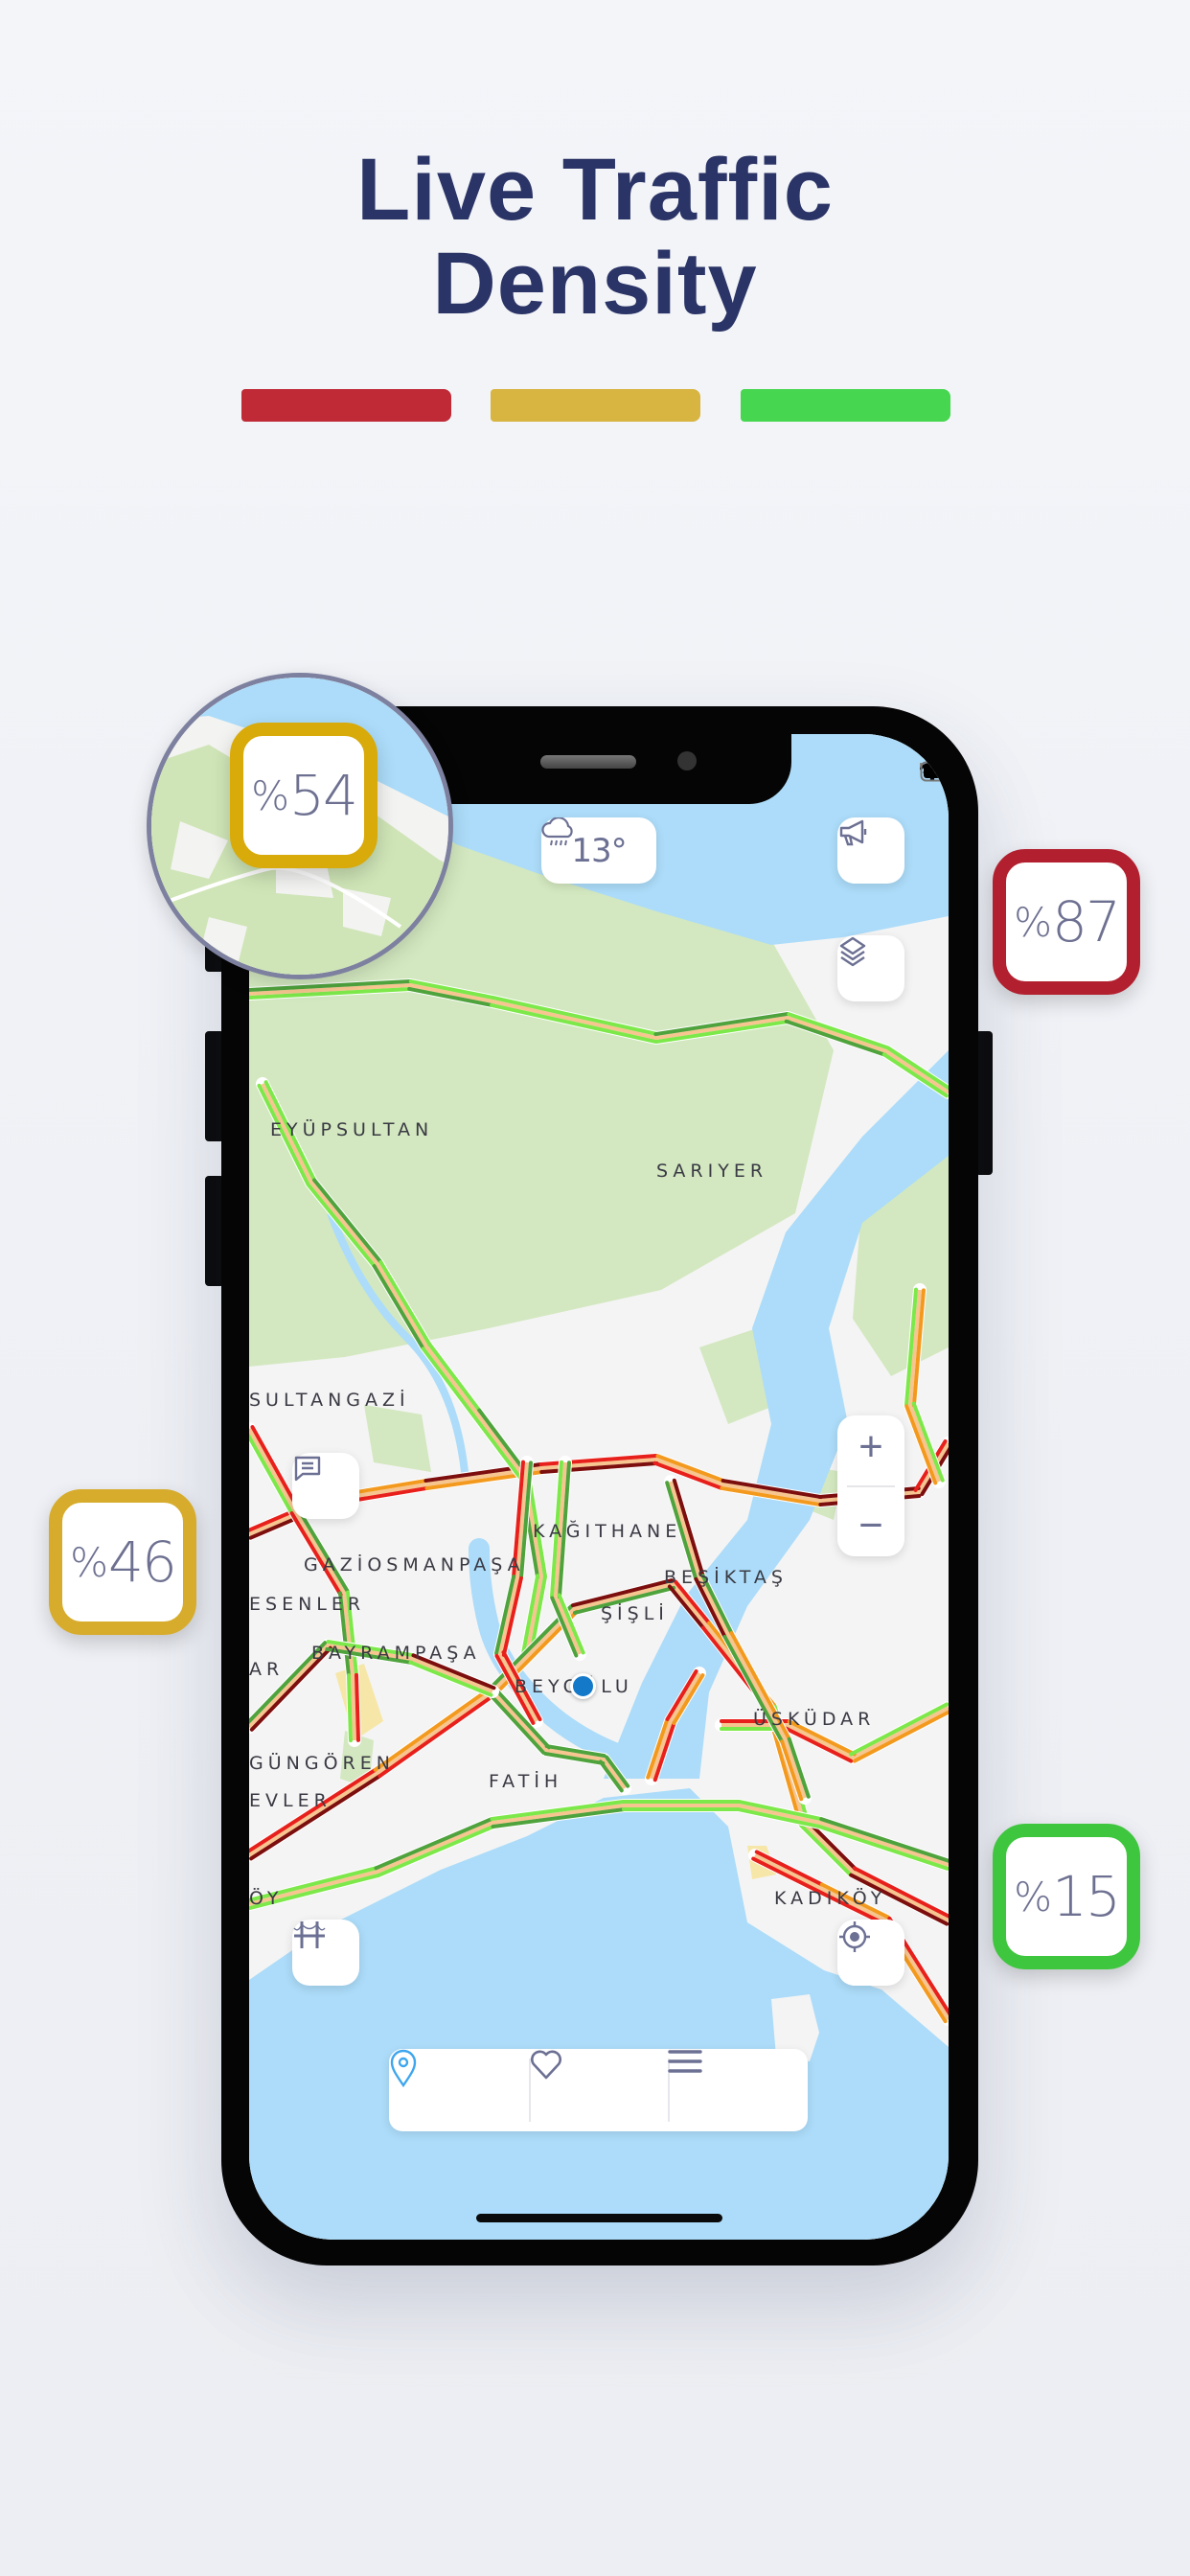 The width and height of the screenshot is (1190, 2576). What do you see at coordinates (588, 762) in the screenshot?
I see `speaker` at bounding box center [588, 762].